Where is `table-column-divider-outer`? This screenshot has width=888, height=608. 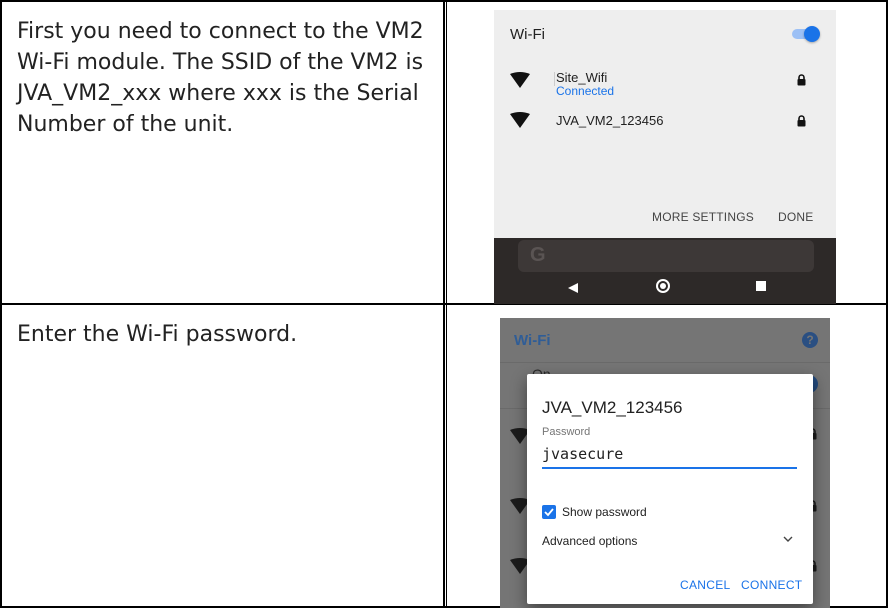
table-column-divider-outer is located at coordinates (444, 304).